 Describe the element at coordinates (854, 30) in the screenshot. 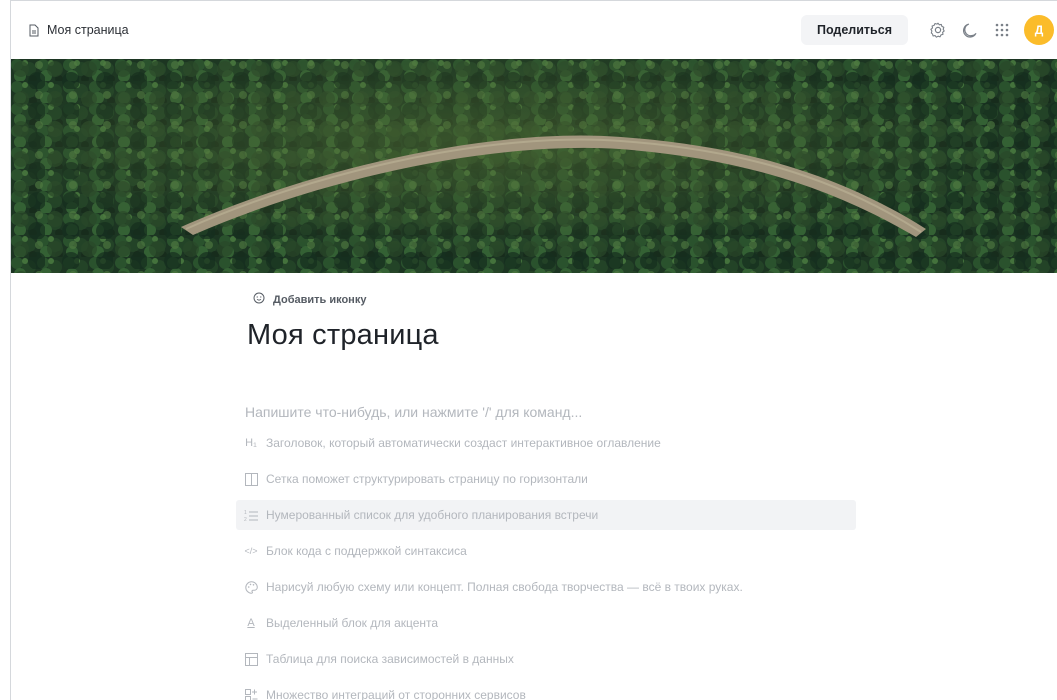

I see `share-button: Поделиться` at that location.